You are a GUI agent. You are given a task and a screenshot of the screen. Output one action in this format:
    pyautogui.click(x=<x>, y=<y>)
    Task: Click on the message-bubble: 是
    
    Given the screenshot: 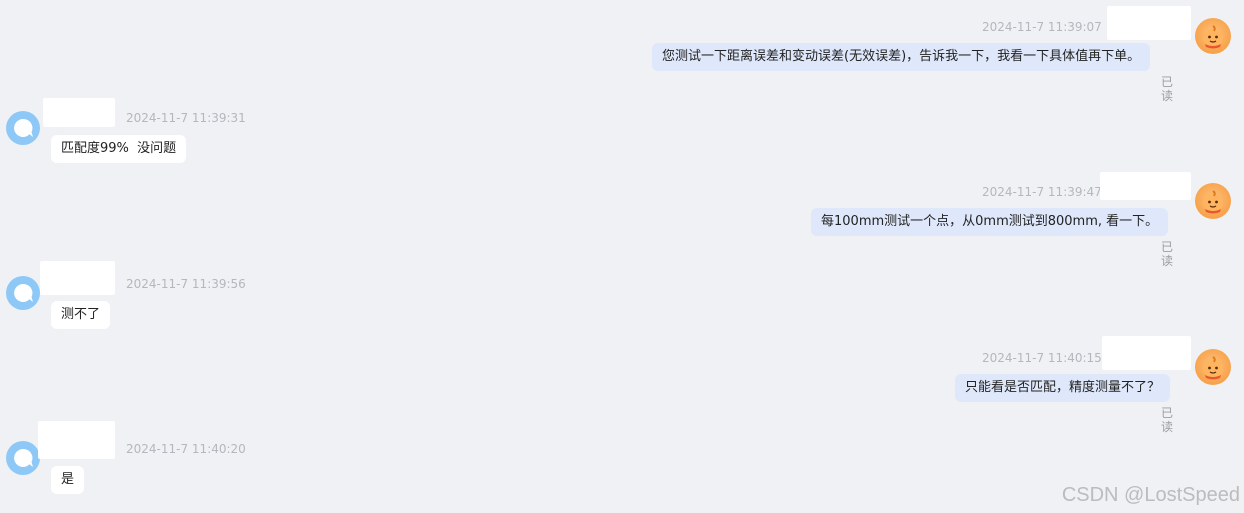 What is the action you would take?
    pyautogui.click(x=68, y=480)
    